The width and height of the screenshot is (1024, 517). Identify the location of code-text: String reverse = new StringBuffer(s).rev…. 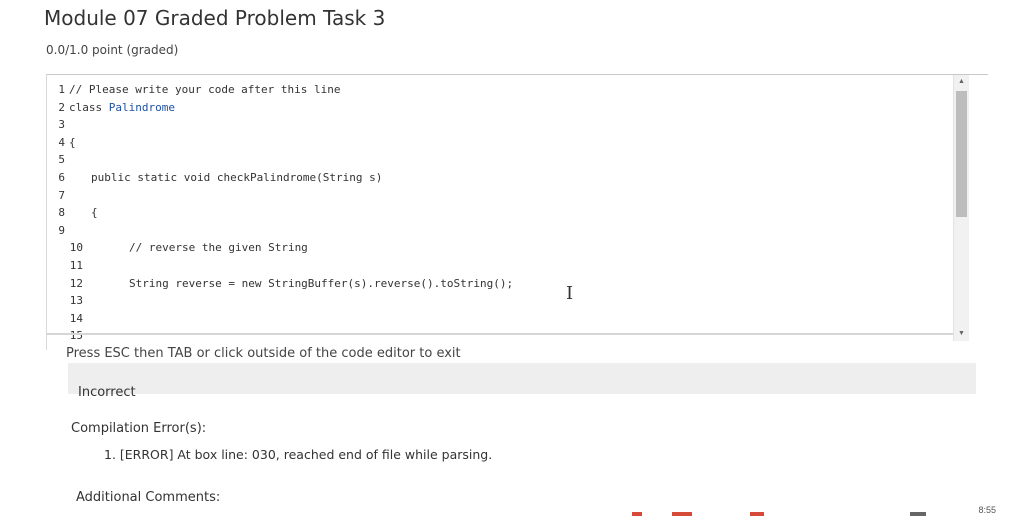
(321, 283).